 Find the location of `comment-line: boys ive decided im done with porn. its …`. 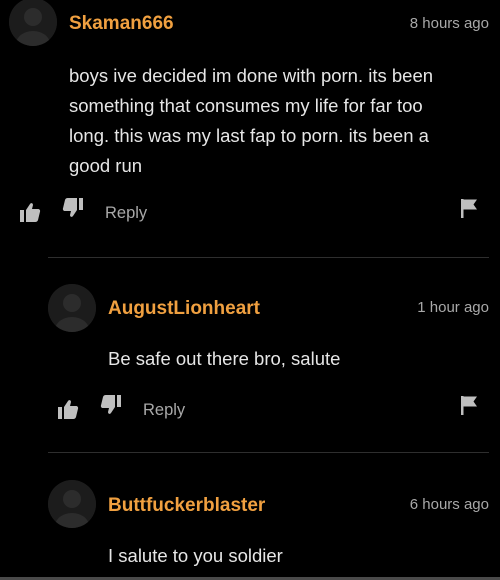

comment-line: boys ive decided im done with porn. its … is located at coordinates (251, 75).